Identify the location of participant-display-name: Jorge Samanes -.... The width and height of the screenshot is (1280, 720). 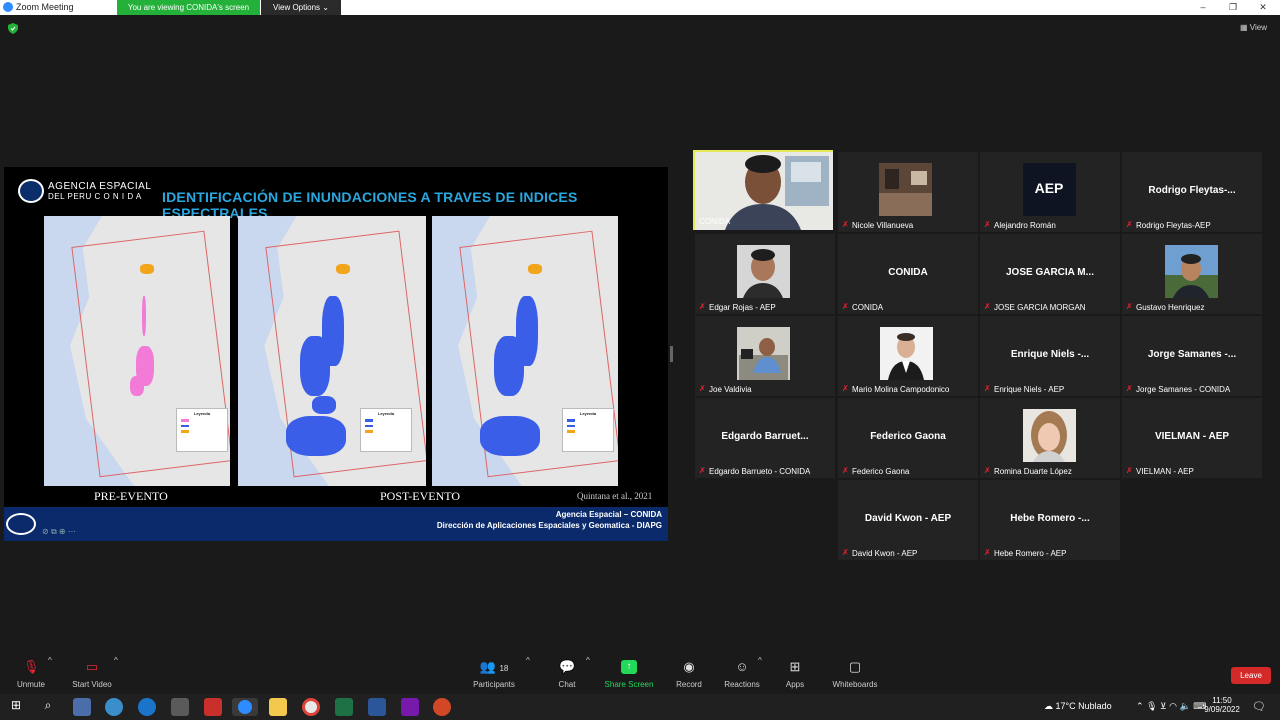
(1192, 354).